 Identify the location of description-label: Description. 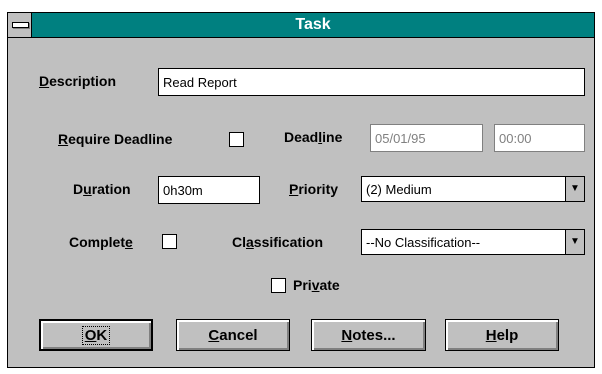
(78, 81).